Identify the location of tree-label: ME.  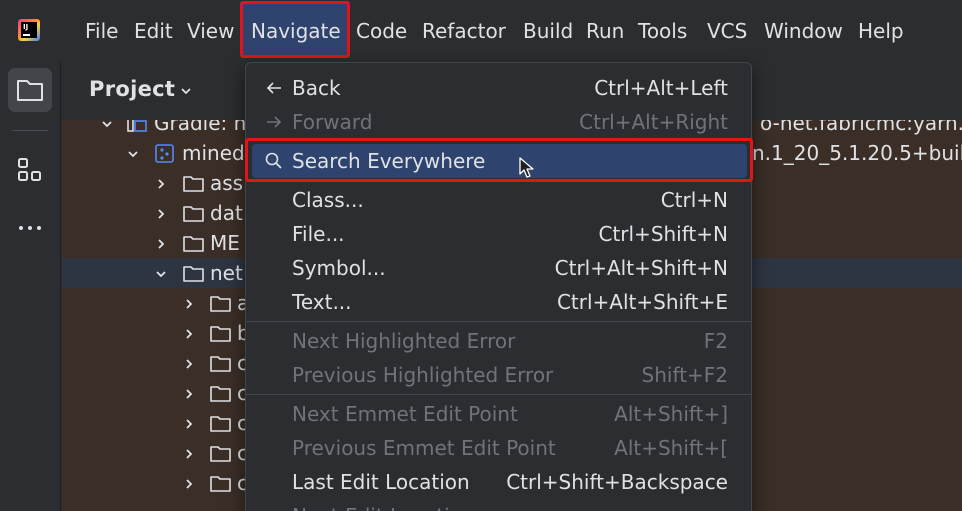
(225, 243).